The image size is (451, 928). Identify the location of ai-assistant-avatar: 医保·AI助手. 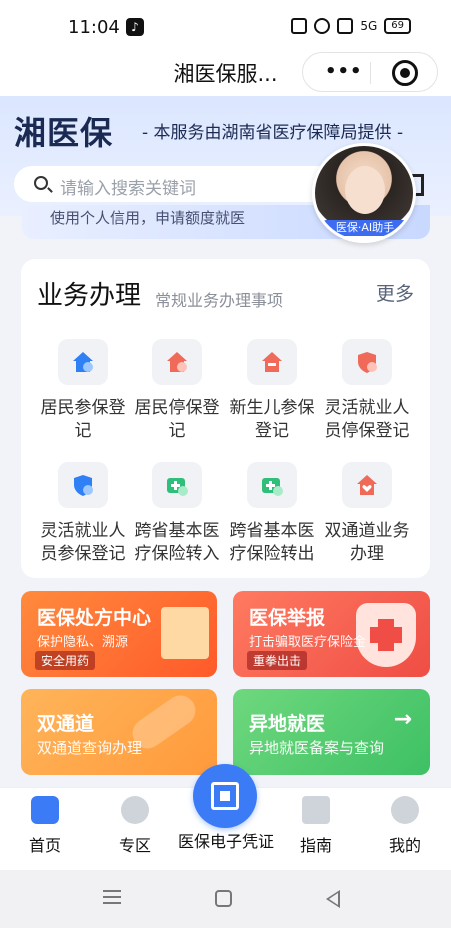
(364, 193).